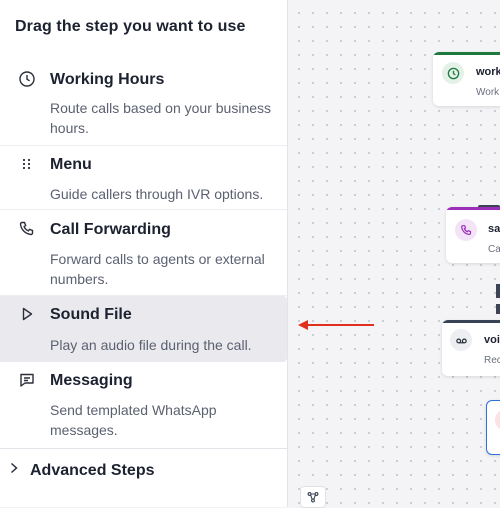 Image resolution: width=500 pixels, height=508 pixels. I want to click on chevron-right-icon, so click(14, 468).